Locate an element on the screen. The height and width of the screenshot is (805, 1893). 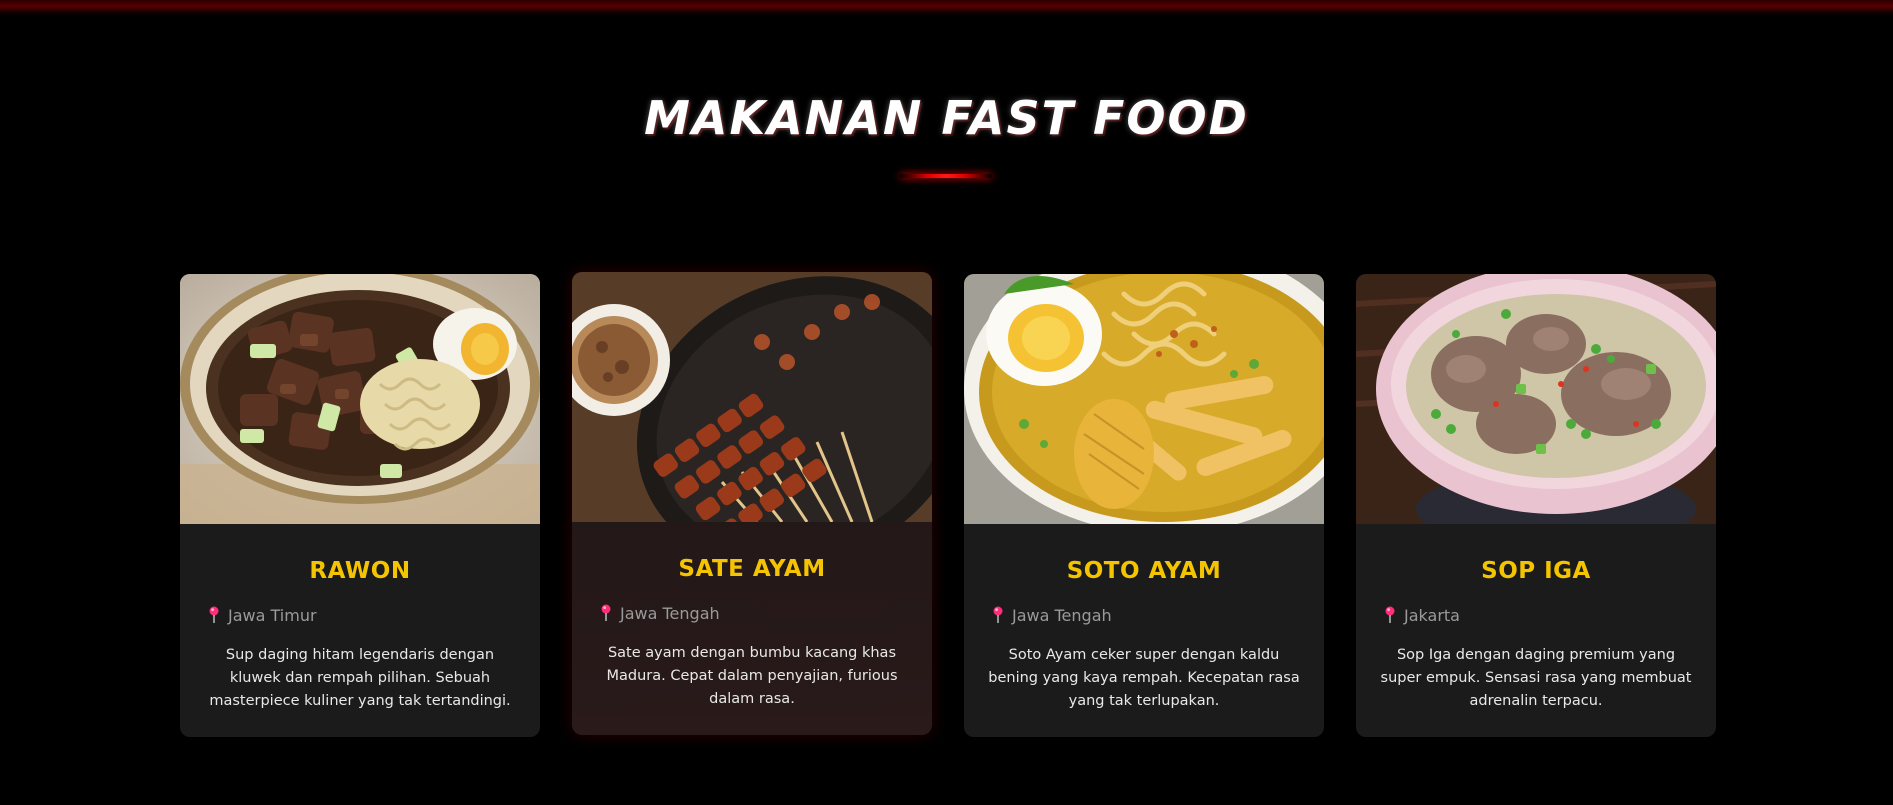
food-image-soto-ayam is located at coordinates (1144, 399).